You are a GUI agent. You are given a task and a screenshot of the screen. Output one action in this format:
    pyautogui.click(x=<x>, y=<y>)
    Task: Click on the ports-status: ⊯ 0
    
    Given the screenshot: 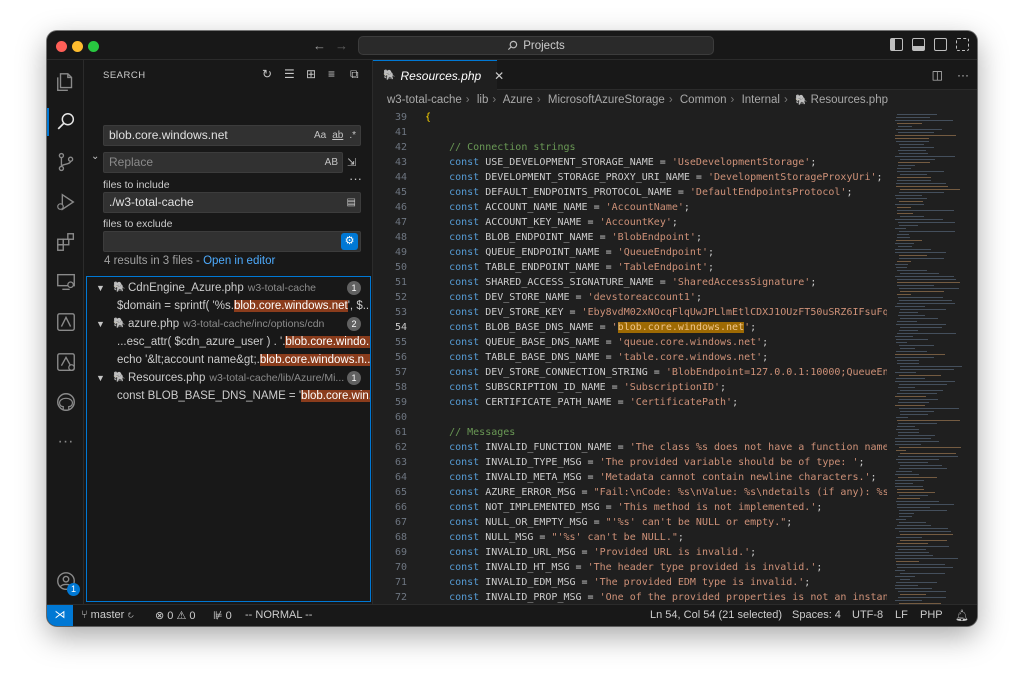 What is the action you would take?
    pyautogui.click(x=222, y=615)
    